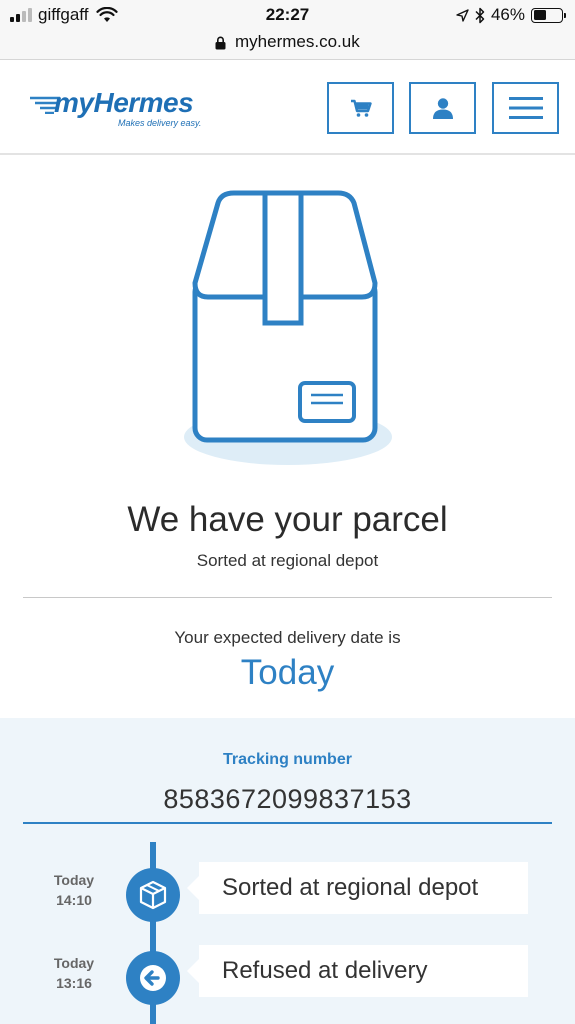 The height and width of the screenshot is (1024, 575). I want to click on tracking-underline, so click(287, 823).